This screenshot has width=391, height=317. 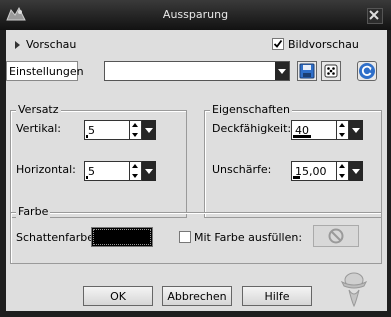 I want to click on vertical-updown, so click(x=136, y=130).